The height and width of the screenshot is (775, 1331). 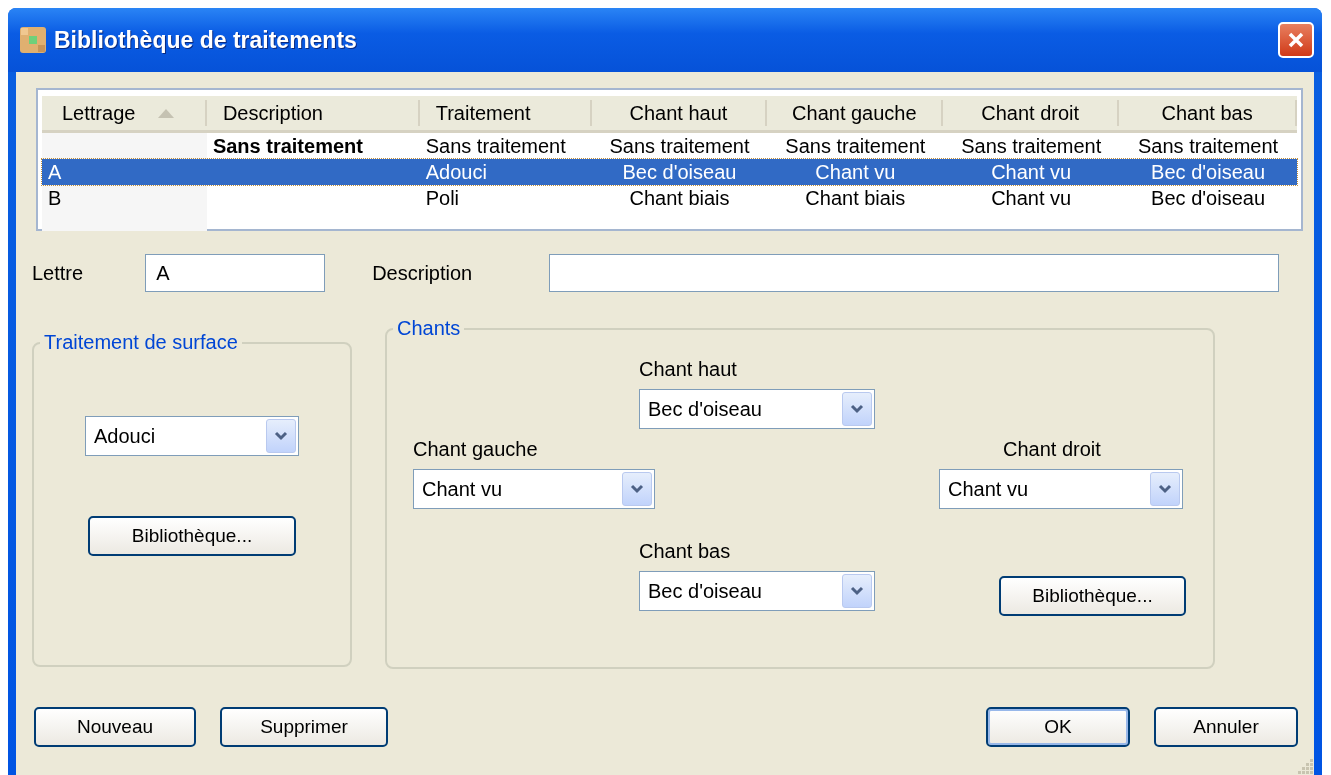 I want to click on table-row: Sans traitement Sans traitement Sans traitement Sans traitement Sans traitement Sans traitement, so click(x=669, y=146).